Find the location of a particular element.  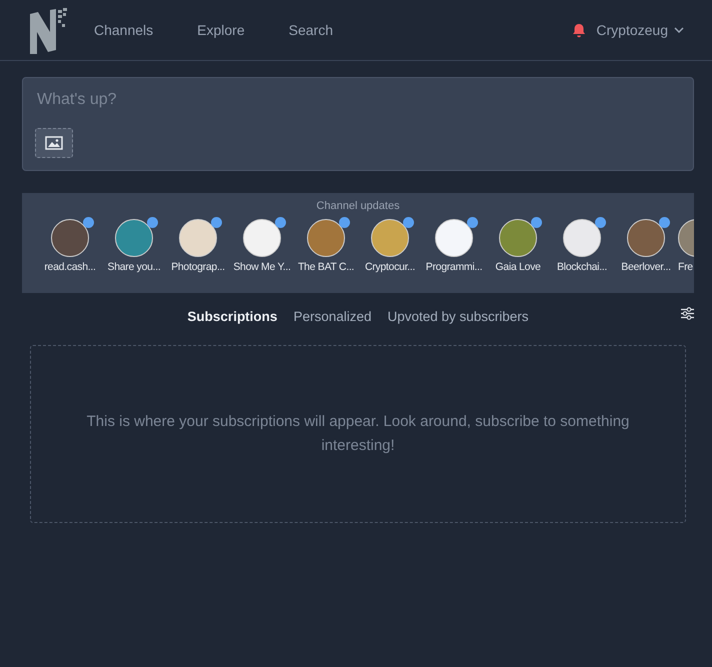

post-input: What's up? is located at coordinates (358, 100).